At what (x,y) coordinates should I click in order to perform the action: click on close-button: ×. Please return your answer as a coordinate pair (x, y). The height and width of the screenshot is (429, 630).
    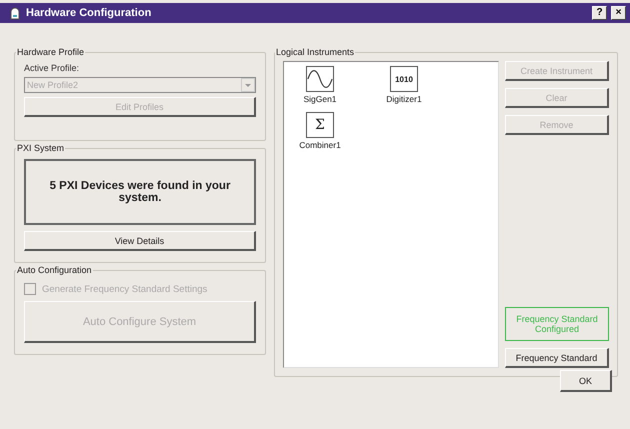
    Looking at the image, I should click on (618, 13).